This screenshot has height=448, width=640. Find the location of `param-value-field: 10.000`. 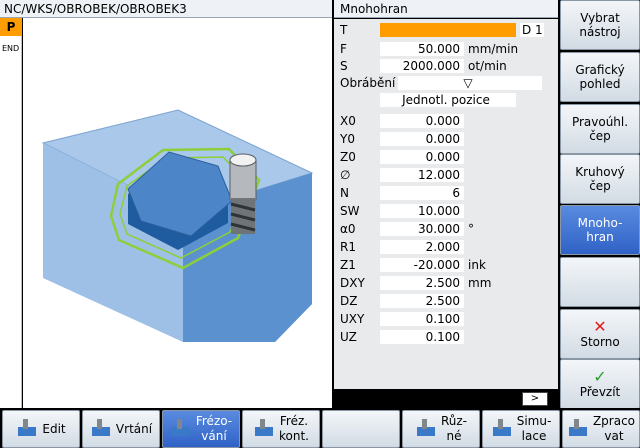

param-value-field: 10.000 is located at coordinates (422, 211).